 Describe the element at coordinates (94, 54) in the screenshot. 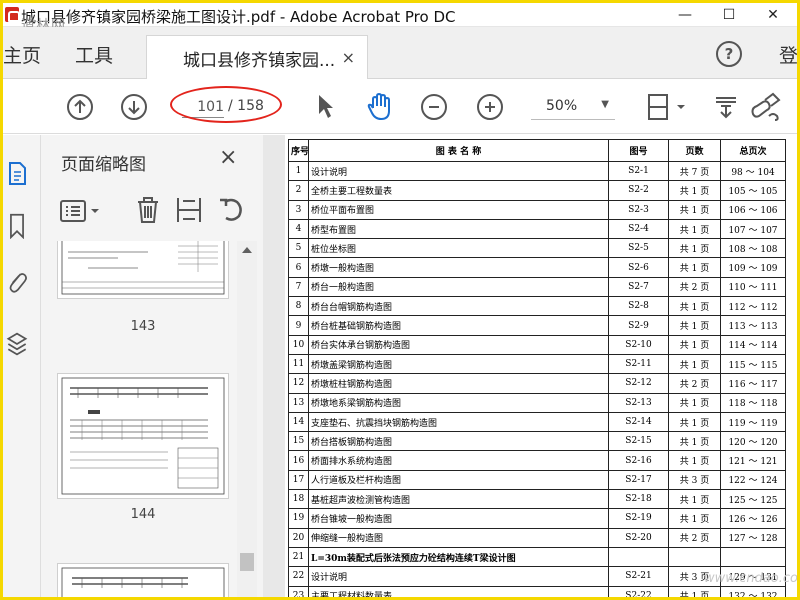

I see `tab-tools: 工具` at that location.